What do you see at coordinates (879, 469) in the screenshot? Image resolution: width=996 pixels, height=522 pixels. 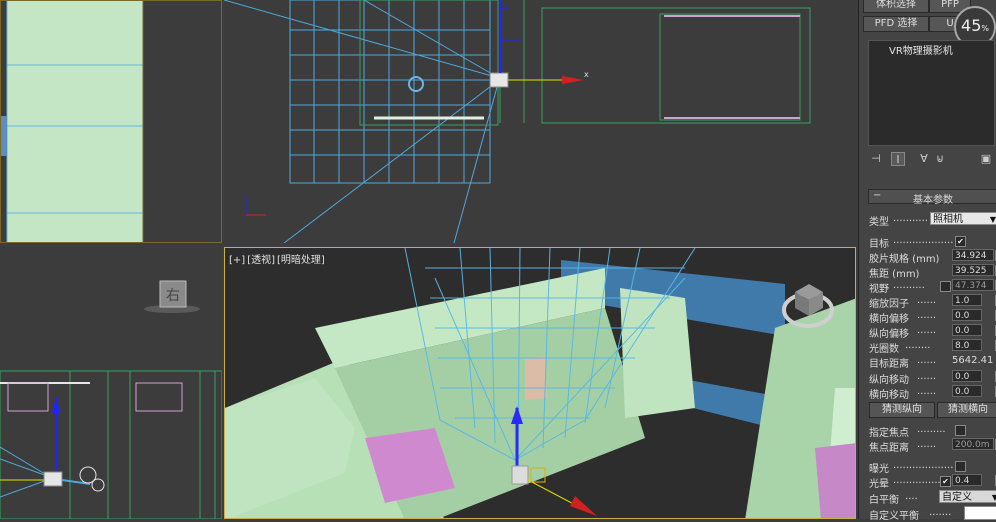 I see `exposure-label: 曝光` at bounding box center [879, 469].